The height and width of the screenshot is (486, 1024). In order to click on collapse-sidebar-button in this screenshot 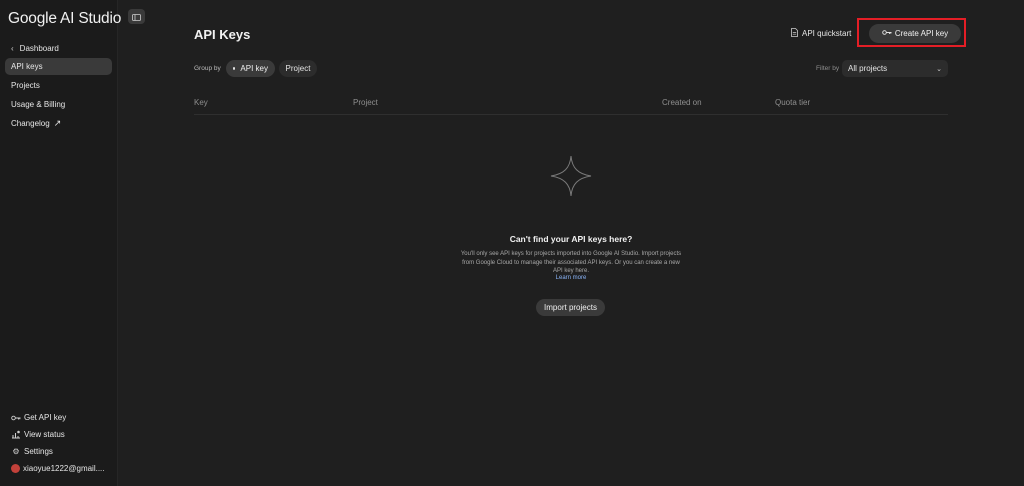, I will do `click(136, 16)`.